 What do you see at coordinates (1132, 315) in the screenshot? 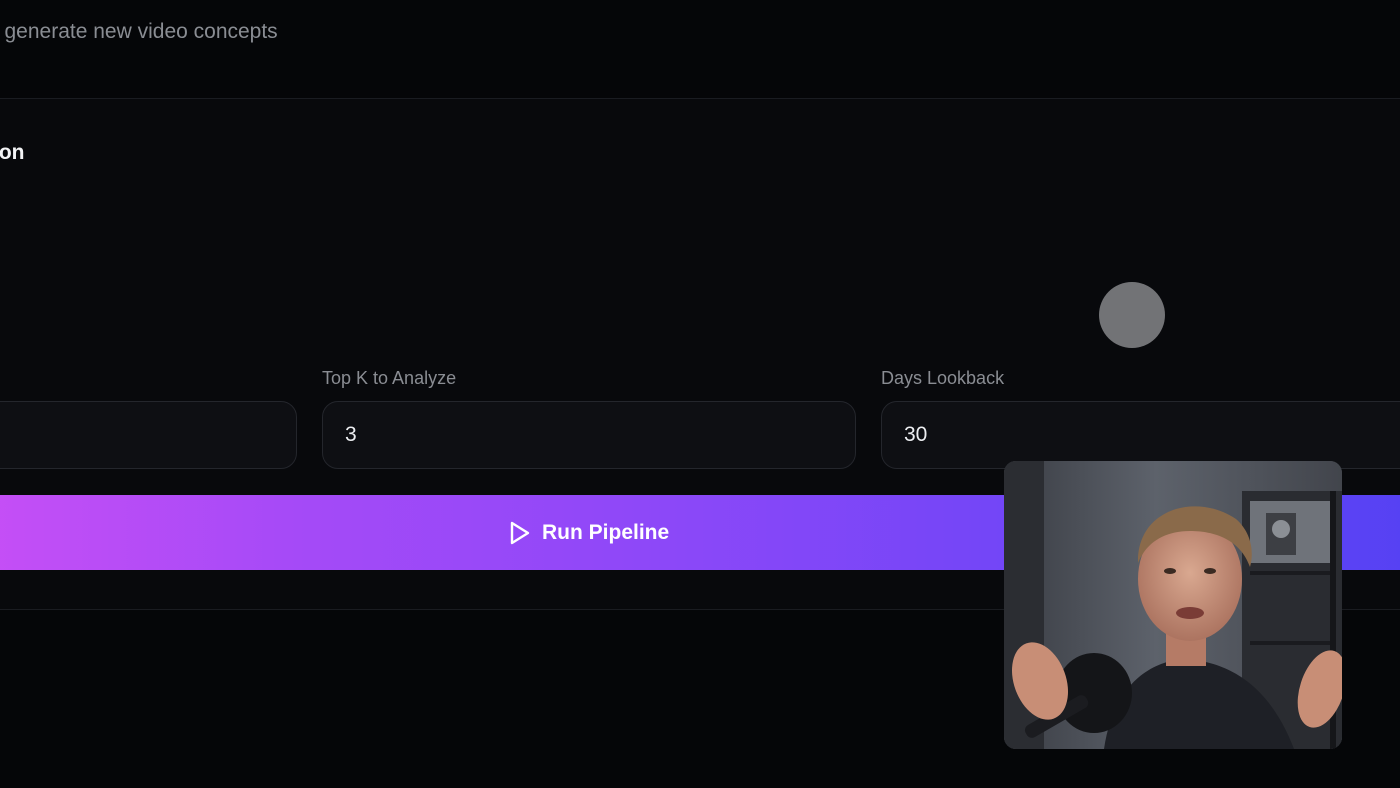
I see `cursor-highlight` at bounding box center [1132, 315].